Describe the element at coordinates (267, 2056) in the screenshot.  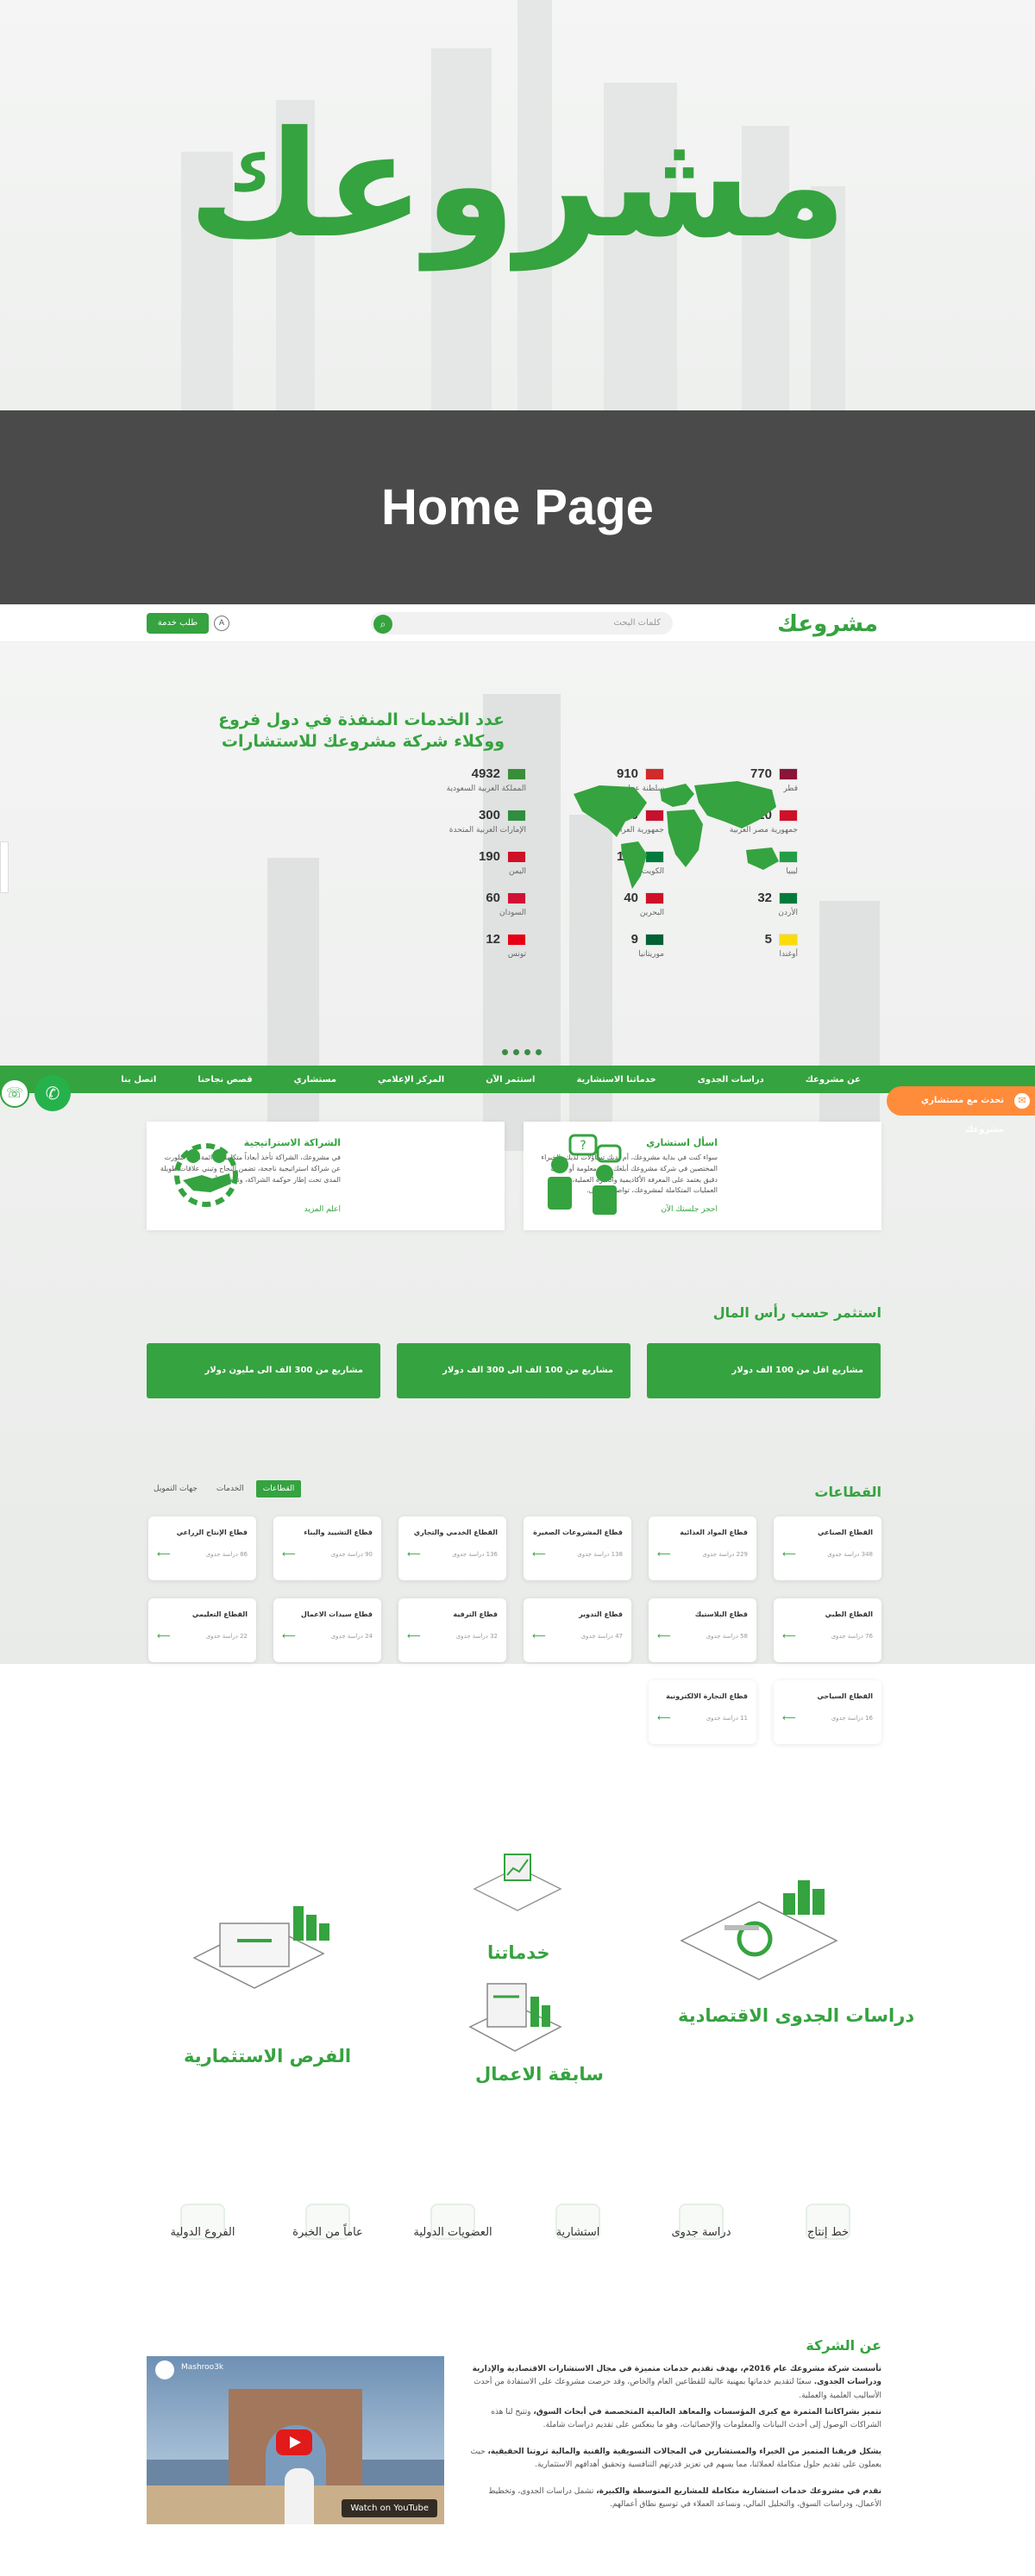
I see `investment-opportunities-label: الفرص الاستثمارية` at that location.